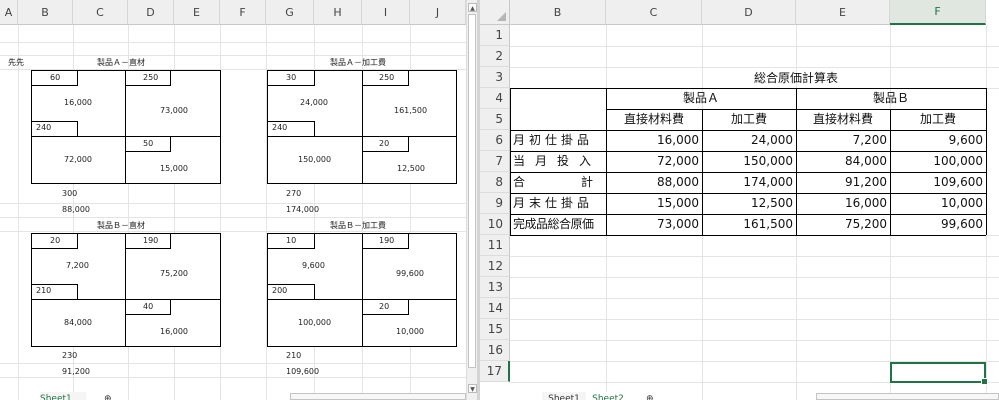  I want to click on end-amount: 16,000, so click(174, 331).